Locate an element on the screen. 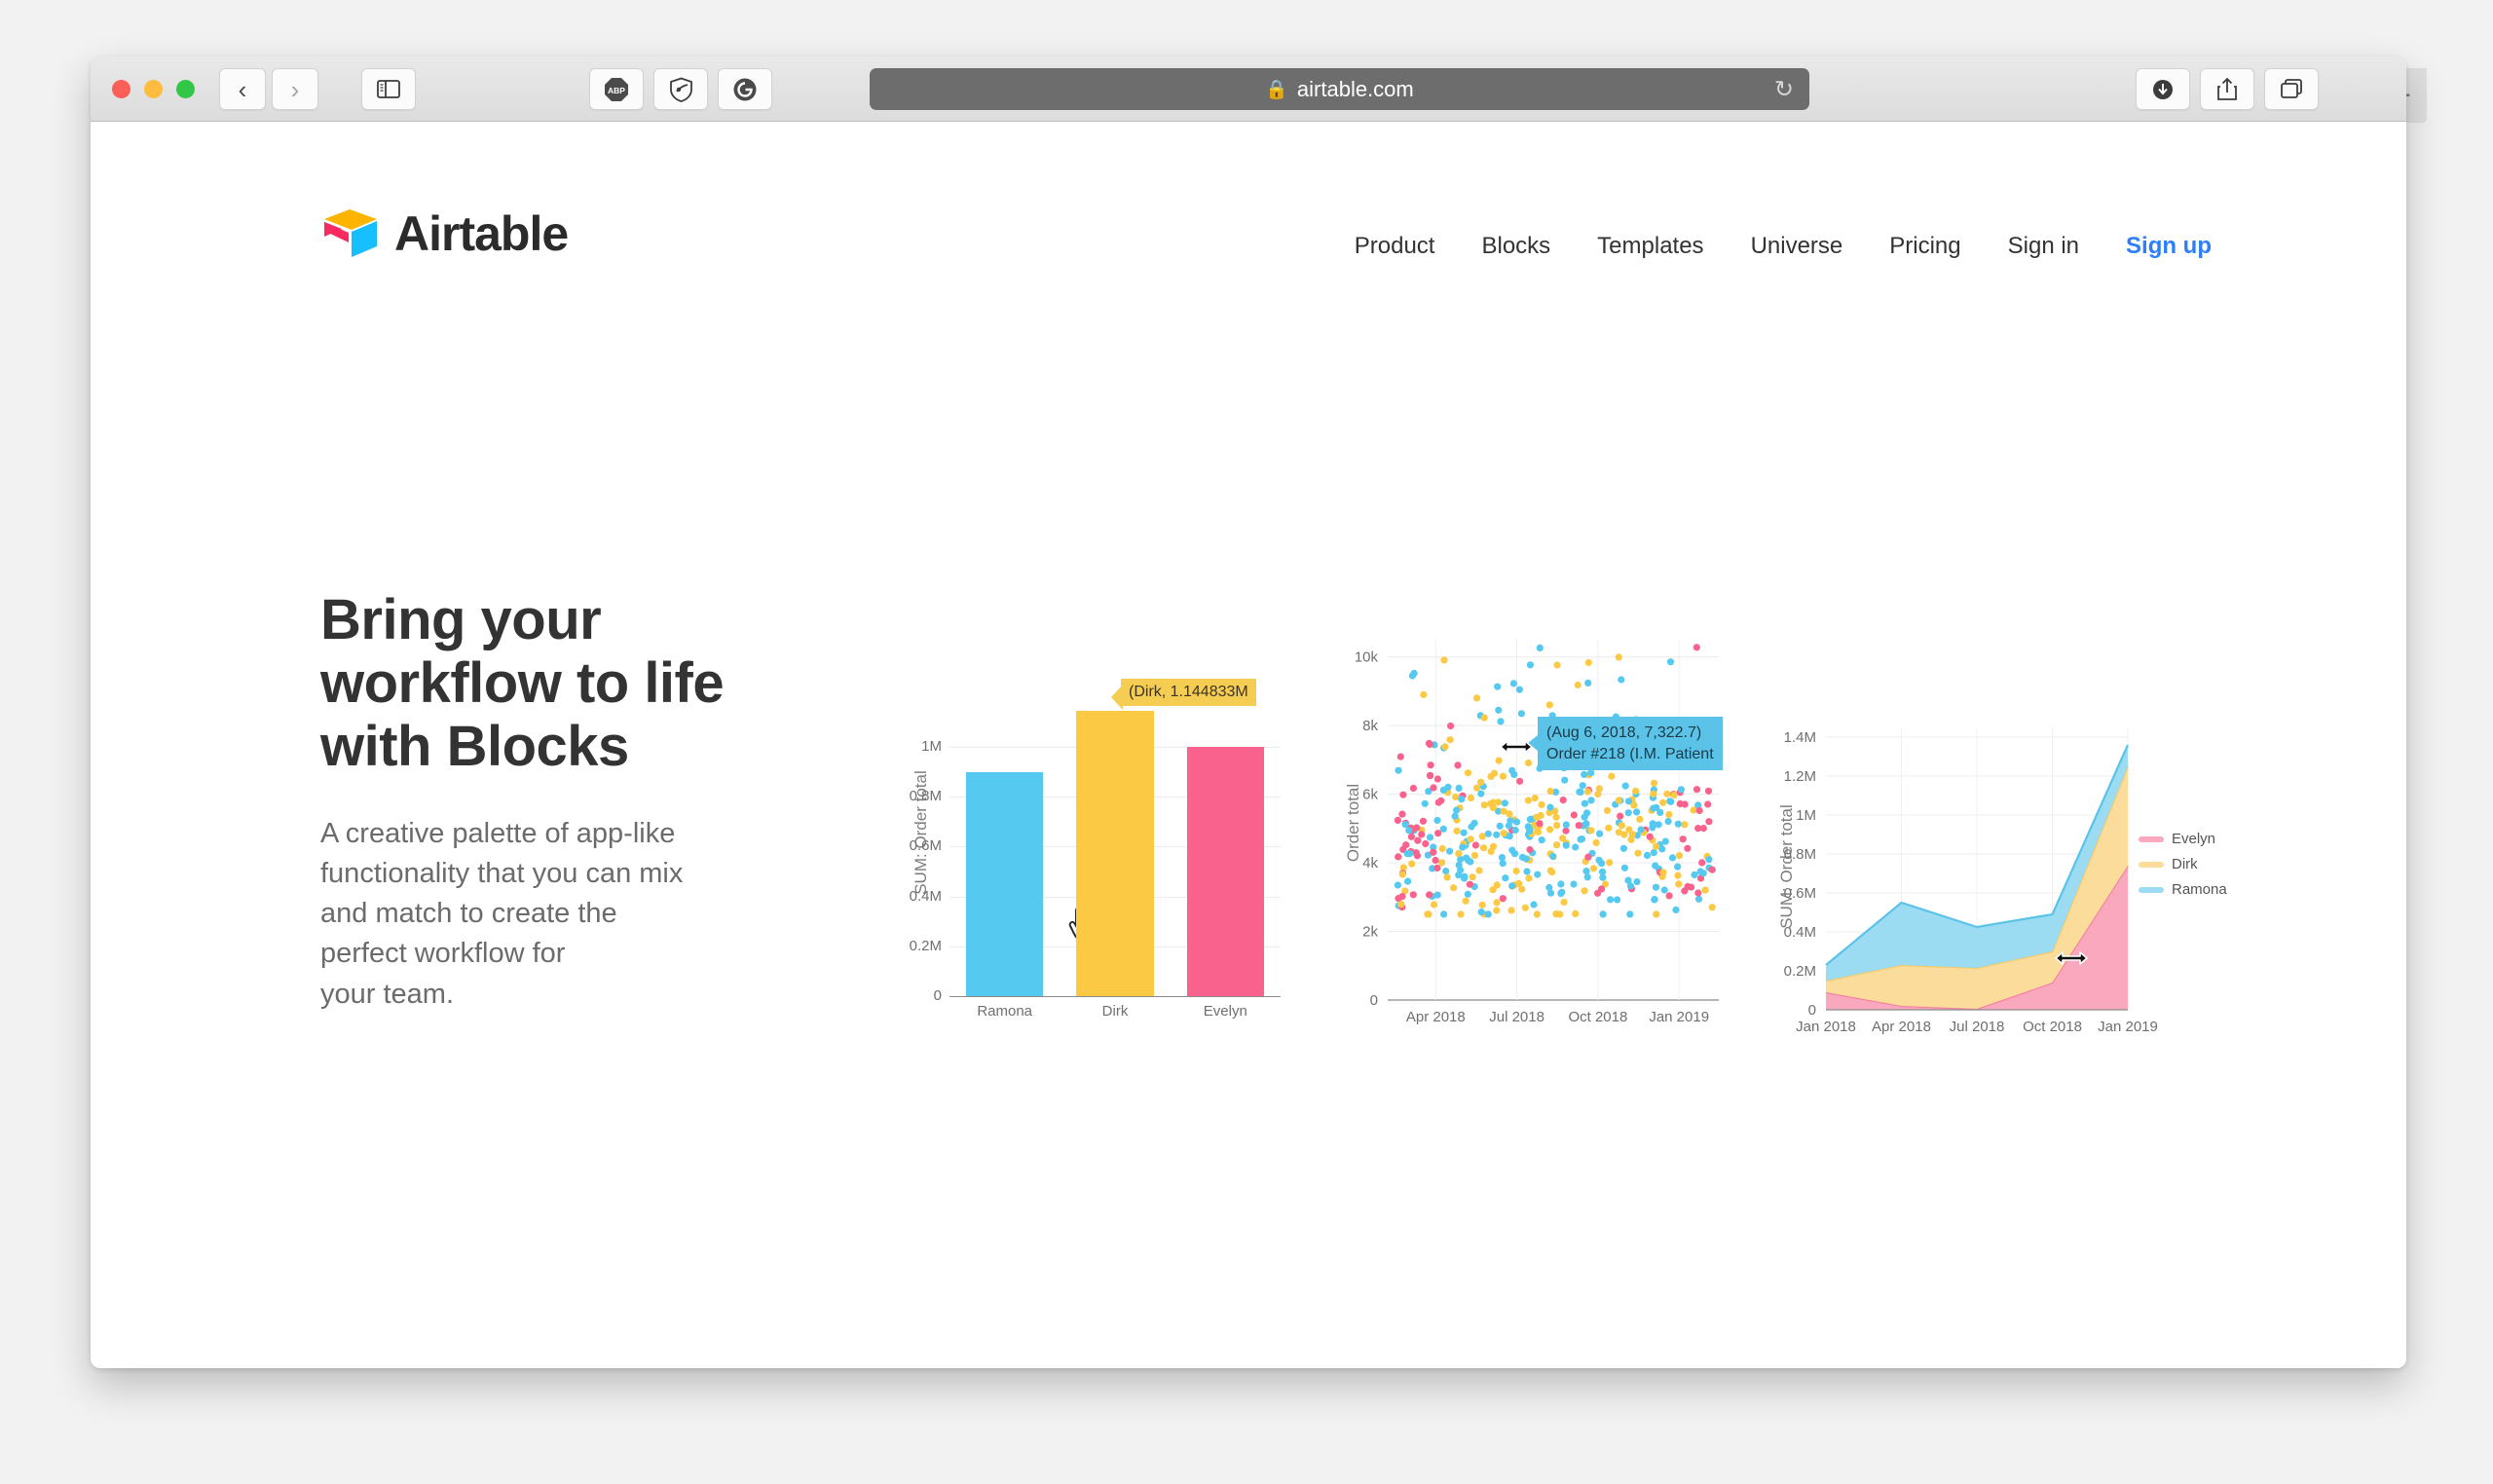 This screenshot has height=1484, width=2493. bar-y-tick: 0 is located at coordinates (938, 995).